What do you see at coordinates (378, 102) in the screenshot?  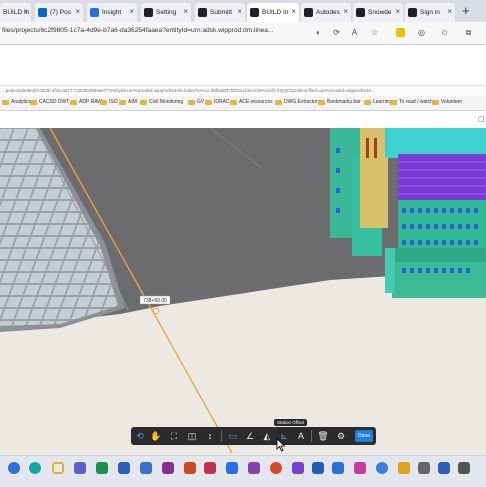 I see `bookmark-item: Learning` at bounding box center [378, 102].